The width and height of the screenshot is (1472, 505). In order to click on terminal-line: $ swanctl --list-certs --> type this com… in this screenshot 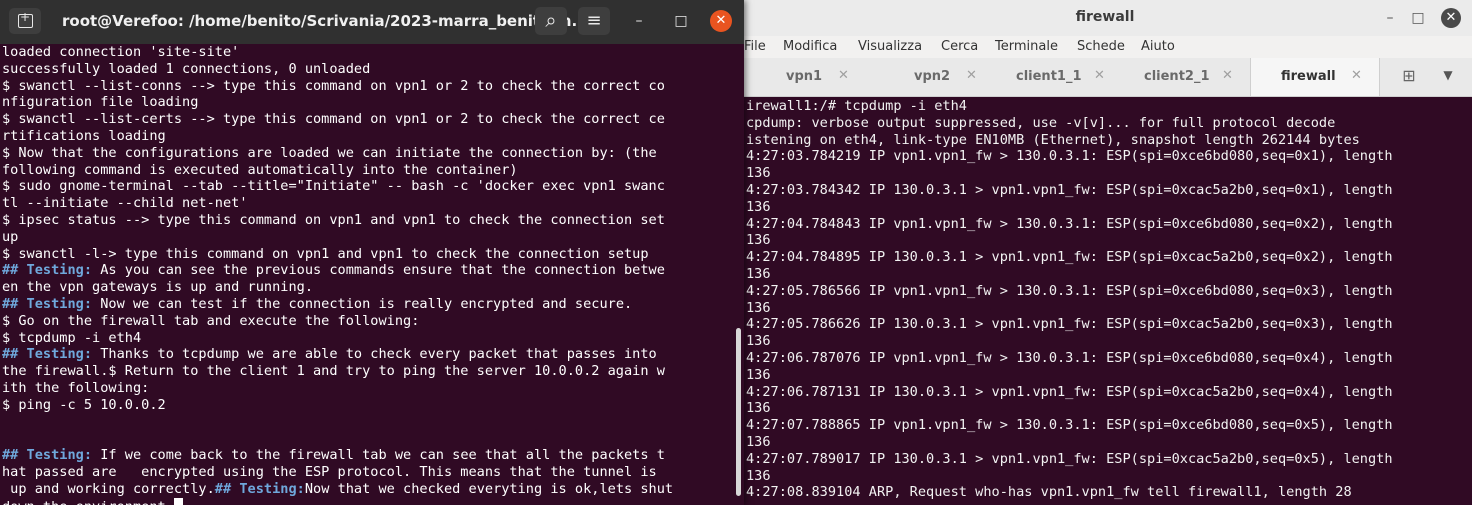, I will do `click(337, 119)`.